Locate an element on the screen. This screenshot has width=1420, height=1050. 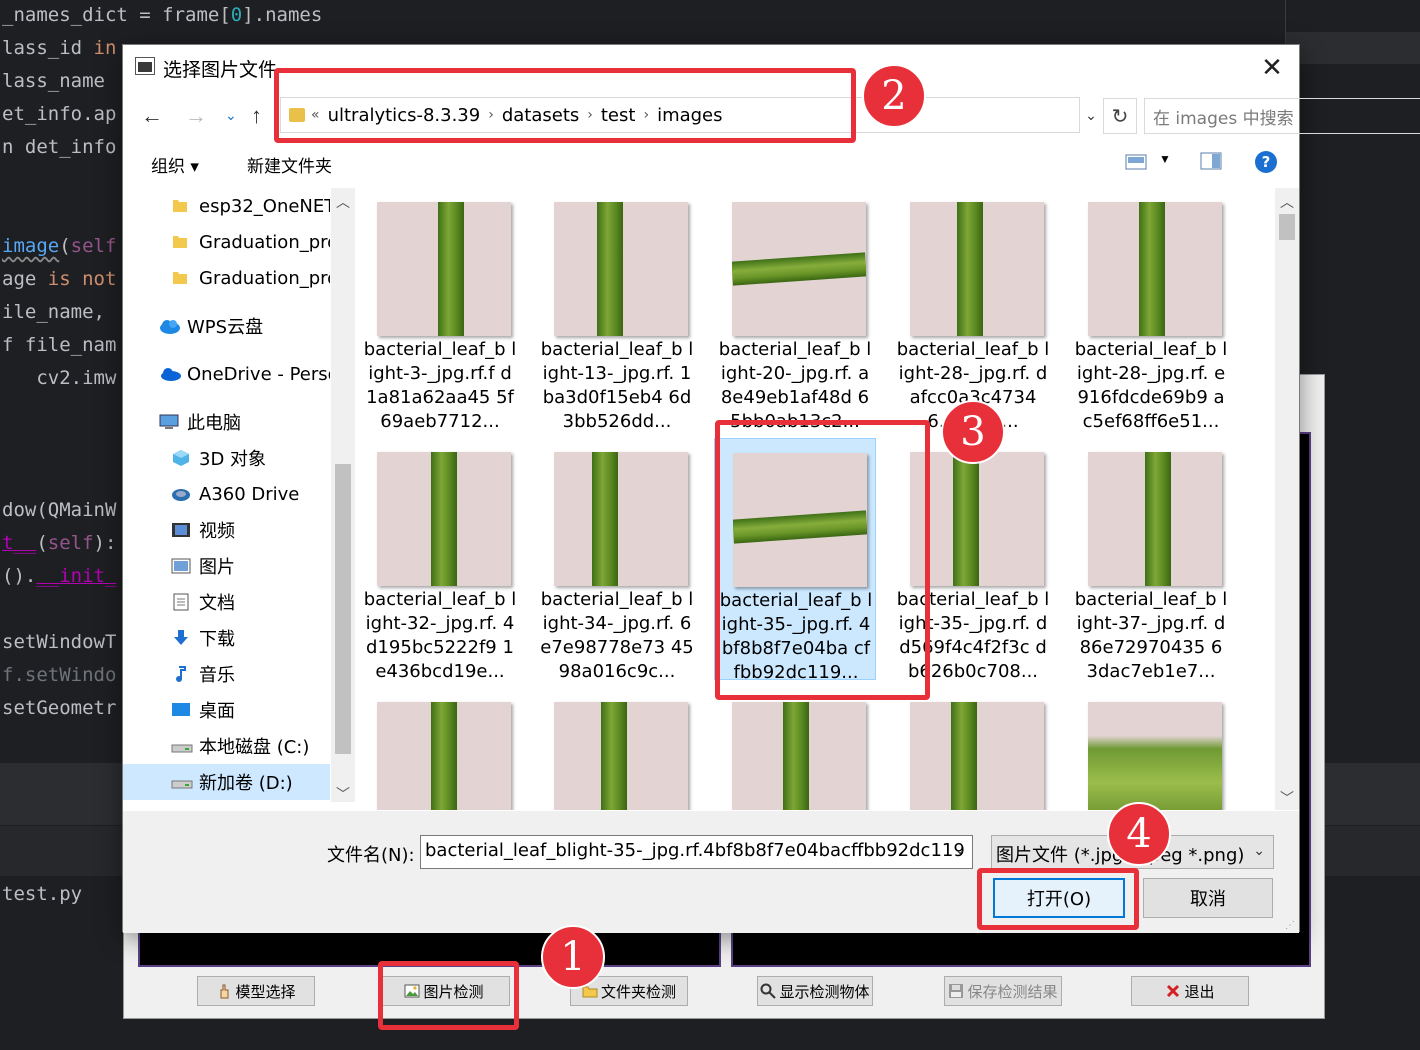
change-view-icon is located at coordinates (1136, 164).